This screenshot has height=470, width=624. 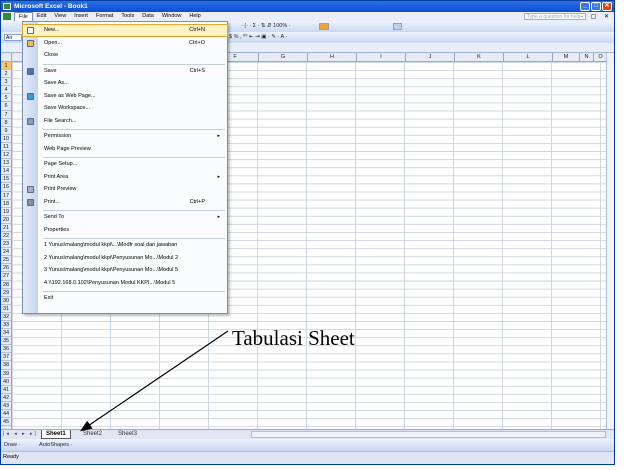 What do you see at coordinates (6, 90) in the screenshot?
I see `row-header: 4` at bounding box center [6, 90].